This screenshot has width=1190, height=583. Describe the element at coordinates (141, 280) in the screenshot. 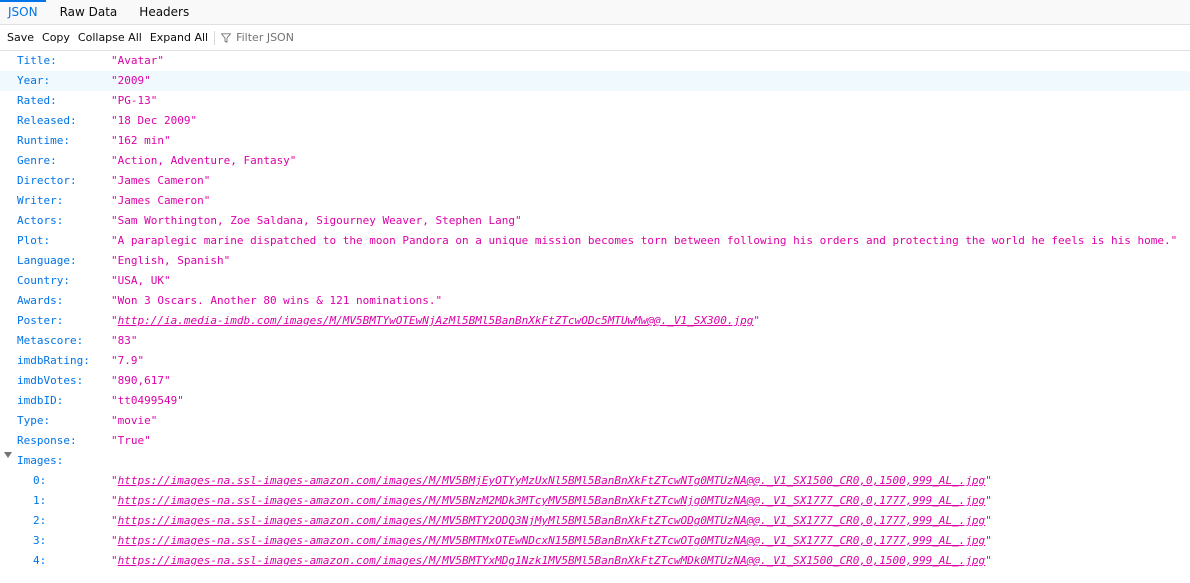

I see `json-value: "USA, UK"` at that location.